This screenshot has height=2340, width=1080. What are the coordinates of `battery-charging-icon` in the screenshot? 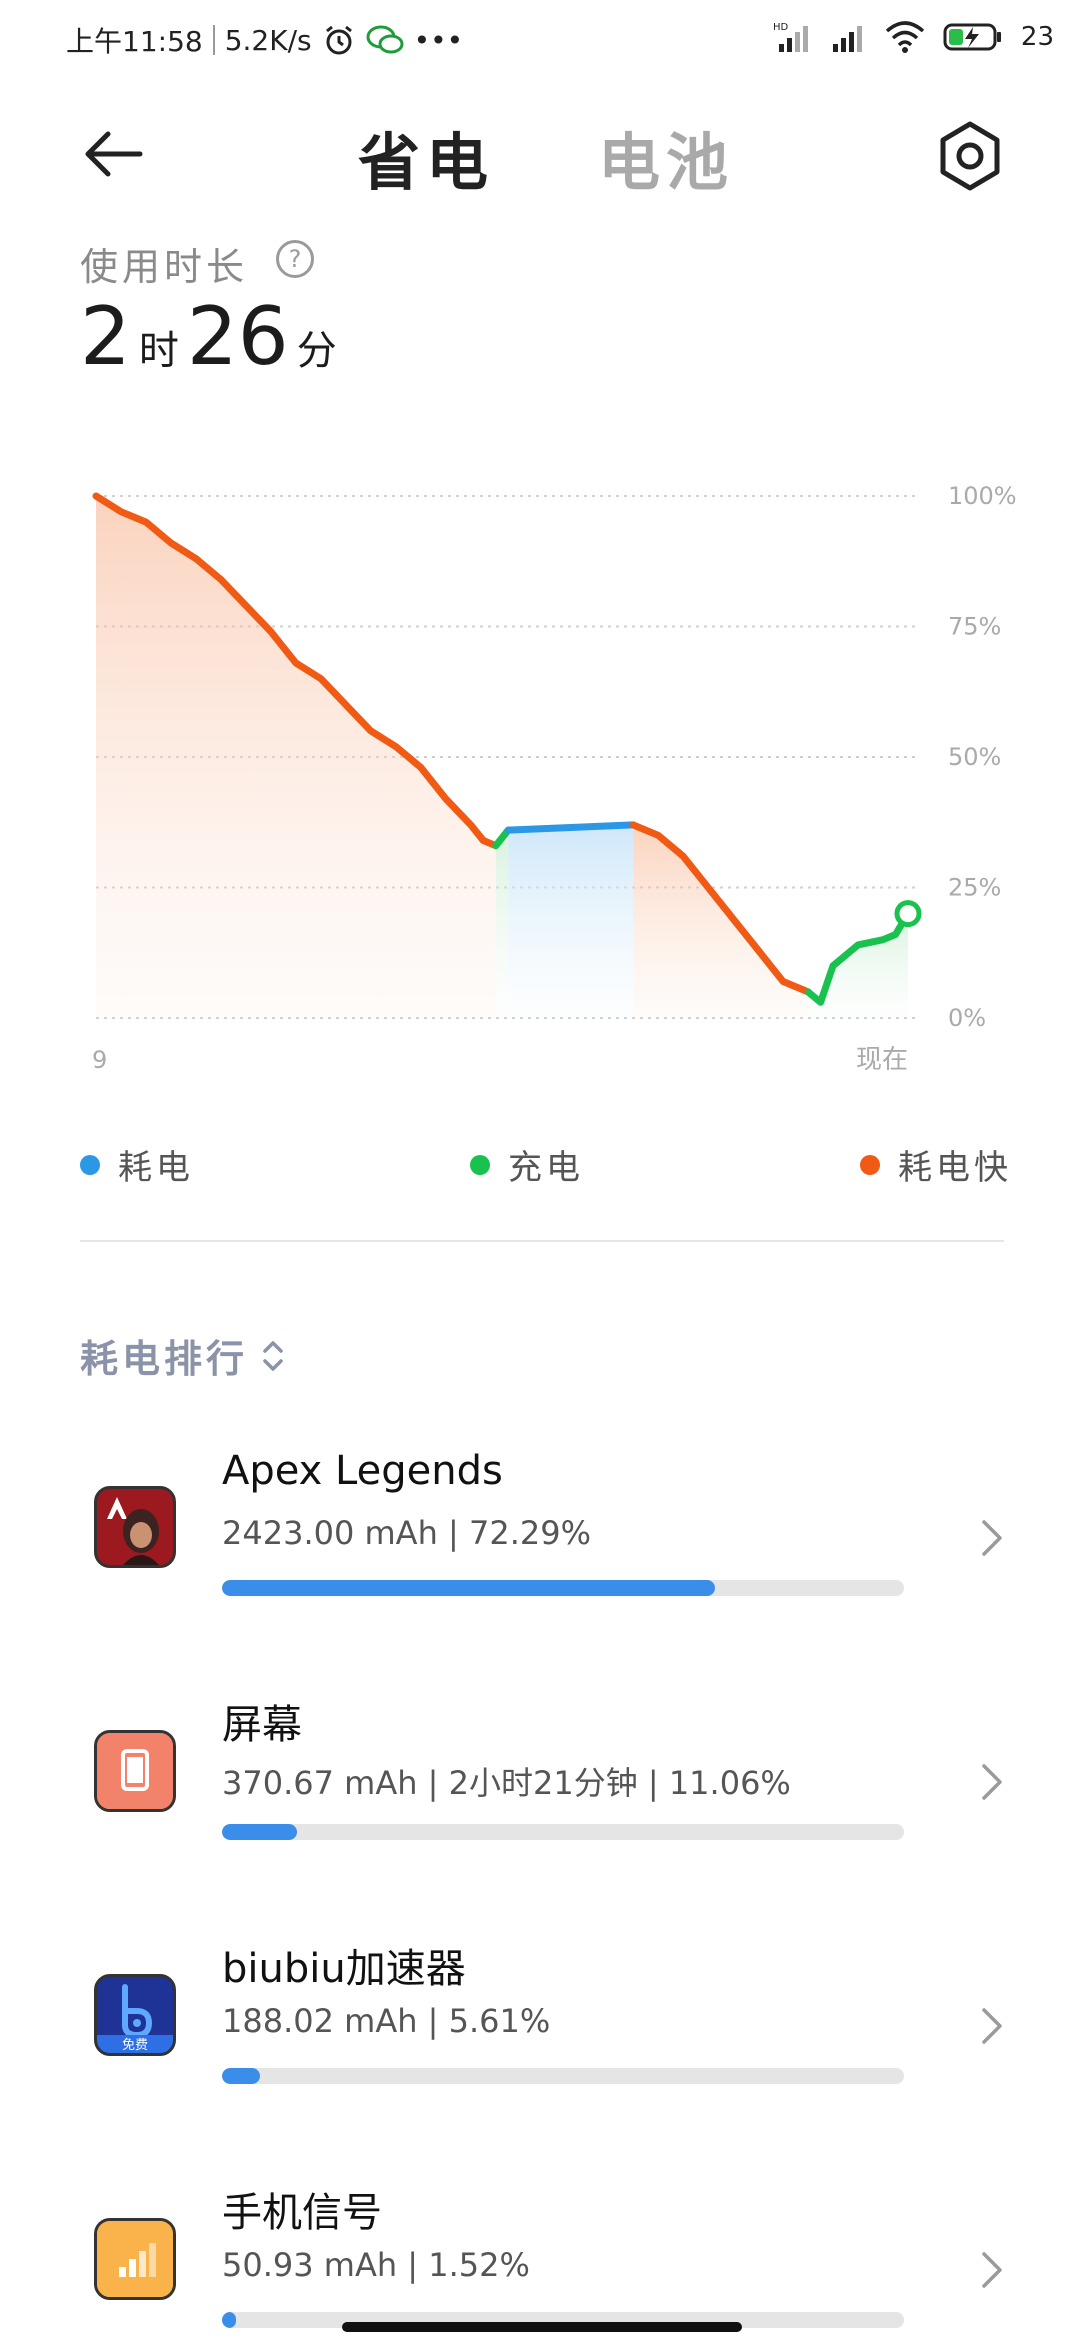 It's located at (972, 37).